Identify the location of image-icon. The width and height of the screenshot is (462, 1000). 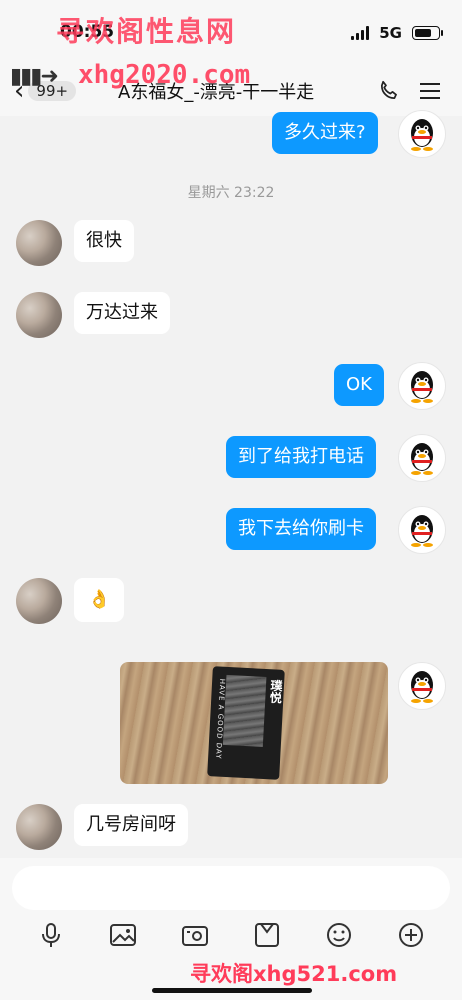
(123, 935).